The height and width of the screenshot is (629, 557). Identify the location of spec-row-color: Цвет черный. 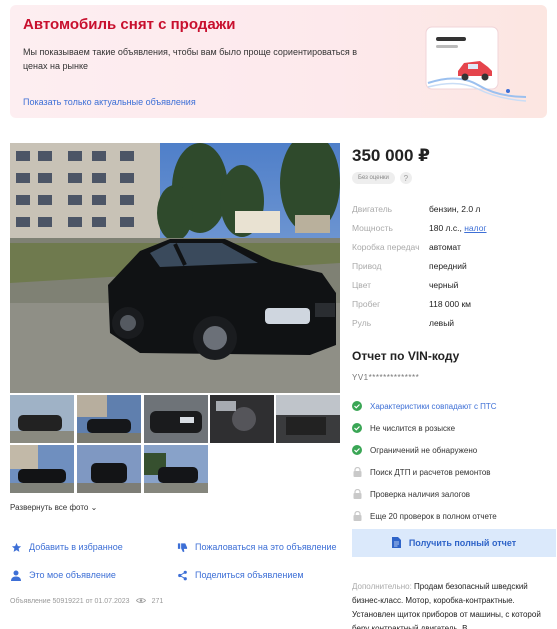
(452, 284).